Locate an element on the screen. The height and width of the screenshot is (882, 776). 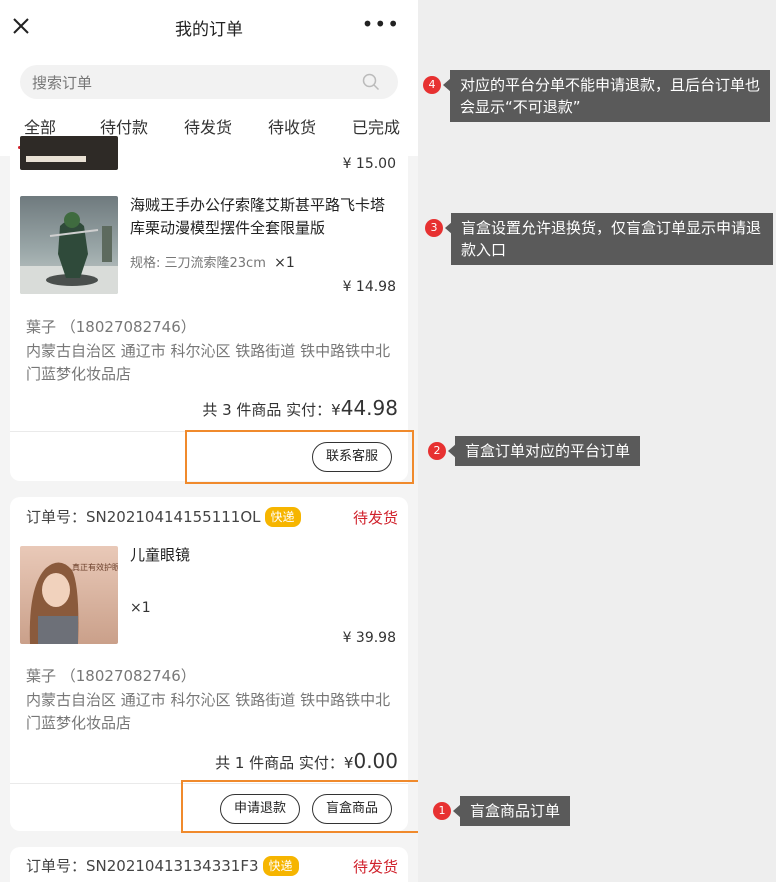
tab-pending-payment: 待付款 is located at coordinates (124, 126).